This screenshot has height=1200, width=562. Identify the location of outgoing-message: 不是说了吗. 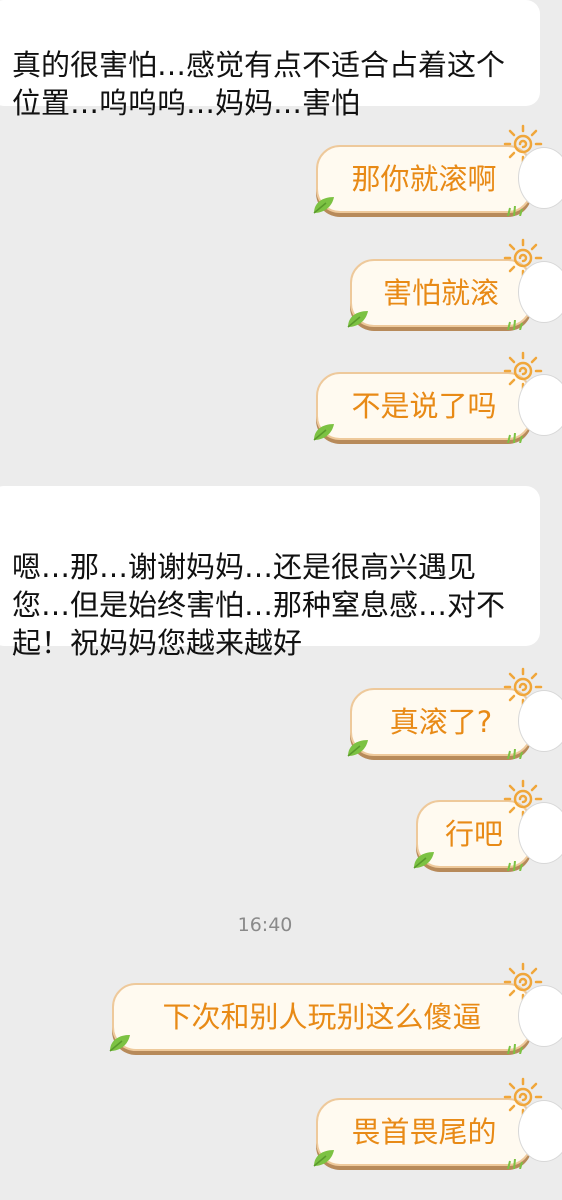
(437, 397).